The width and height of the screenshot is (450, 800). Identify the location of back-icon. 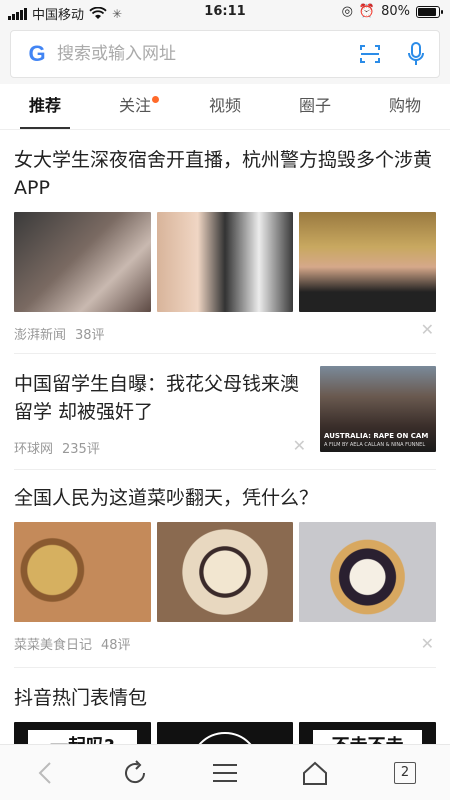
(44, 772).